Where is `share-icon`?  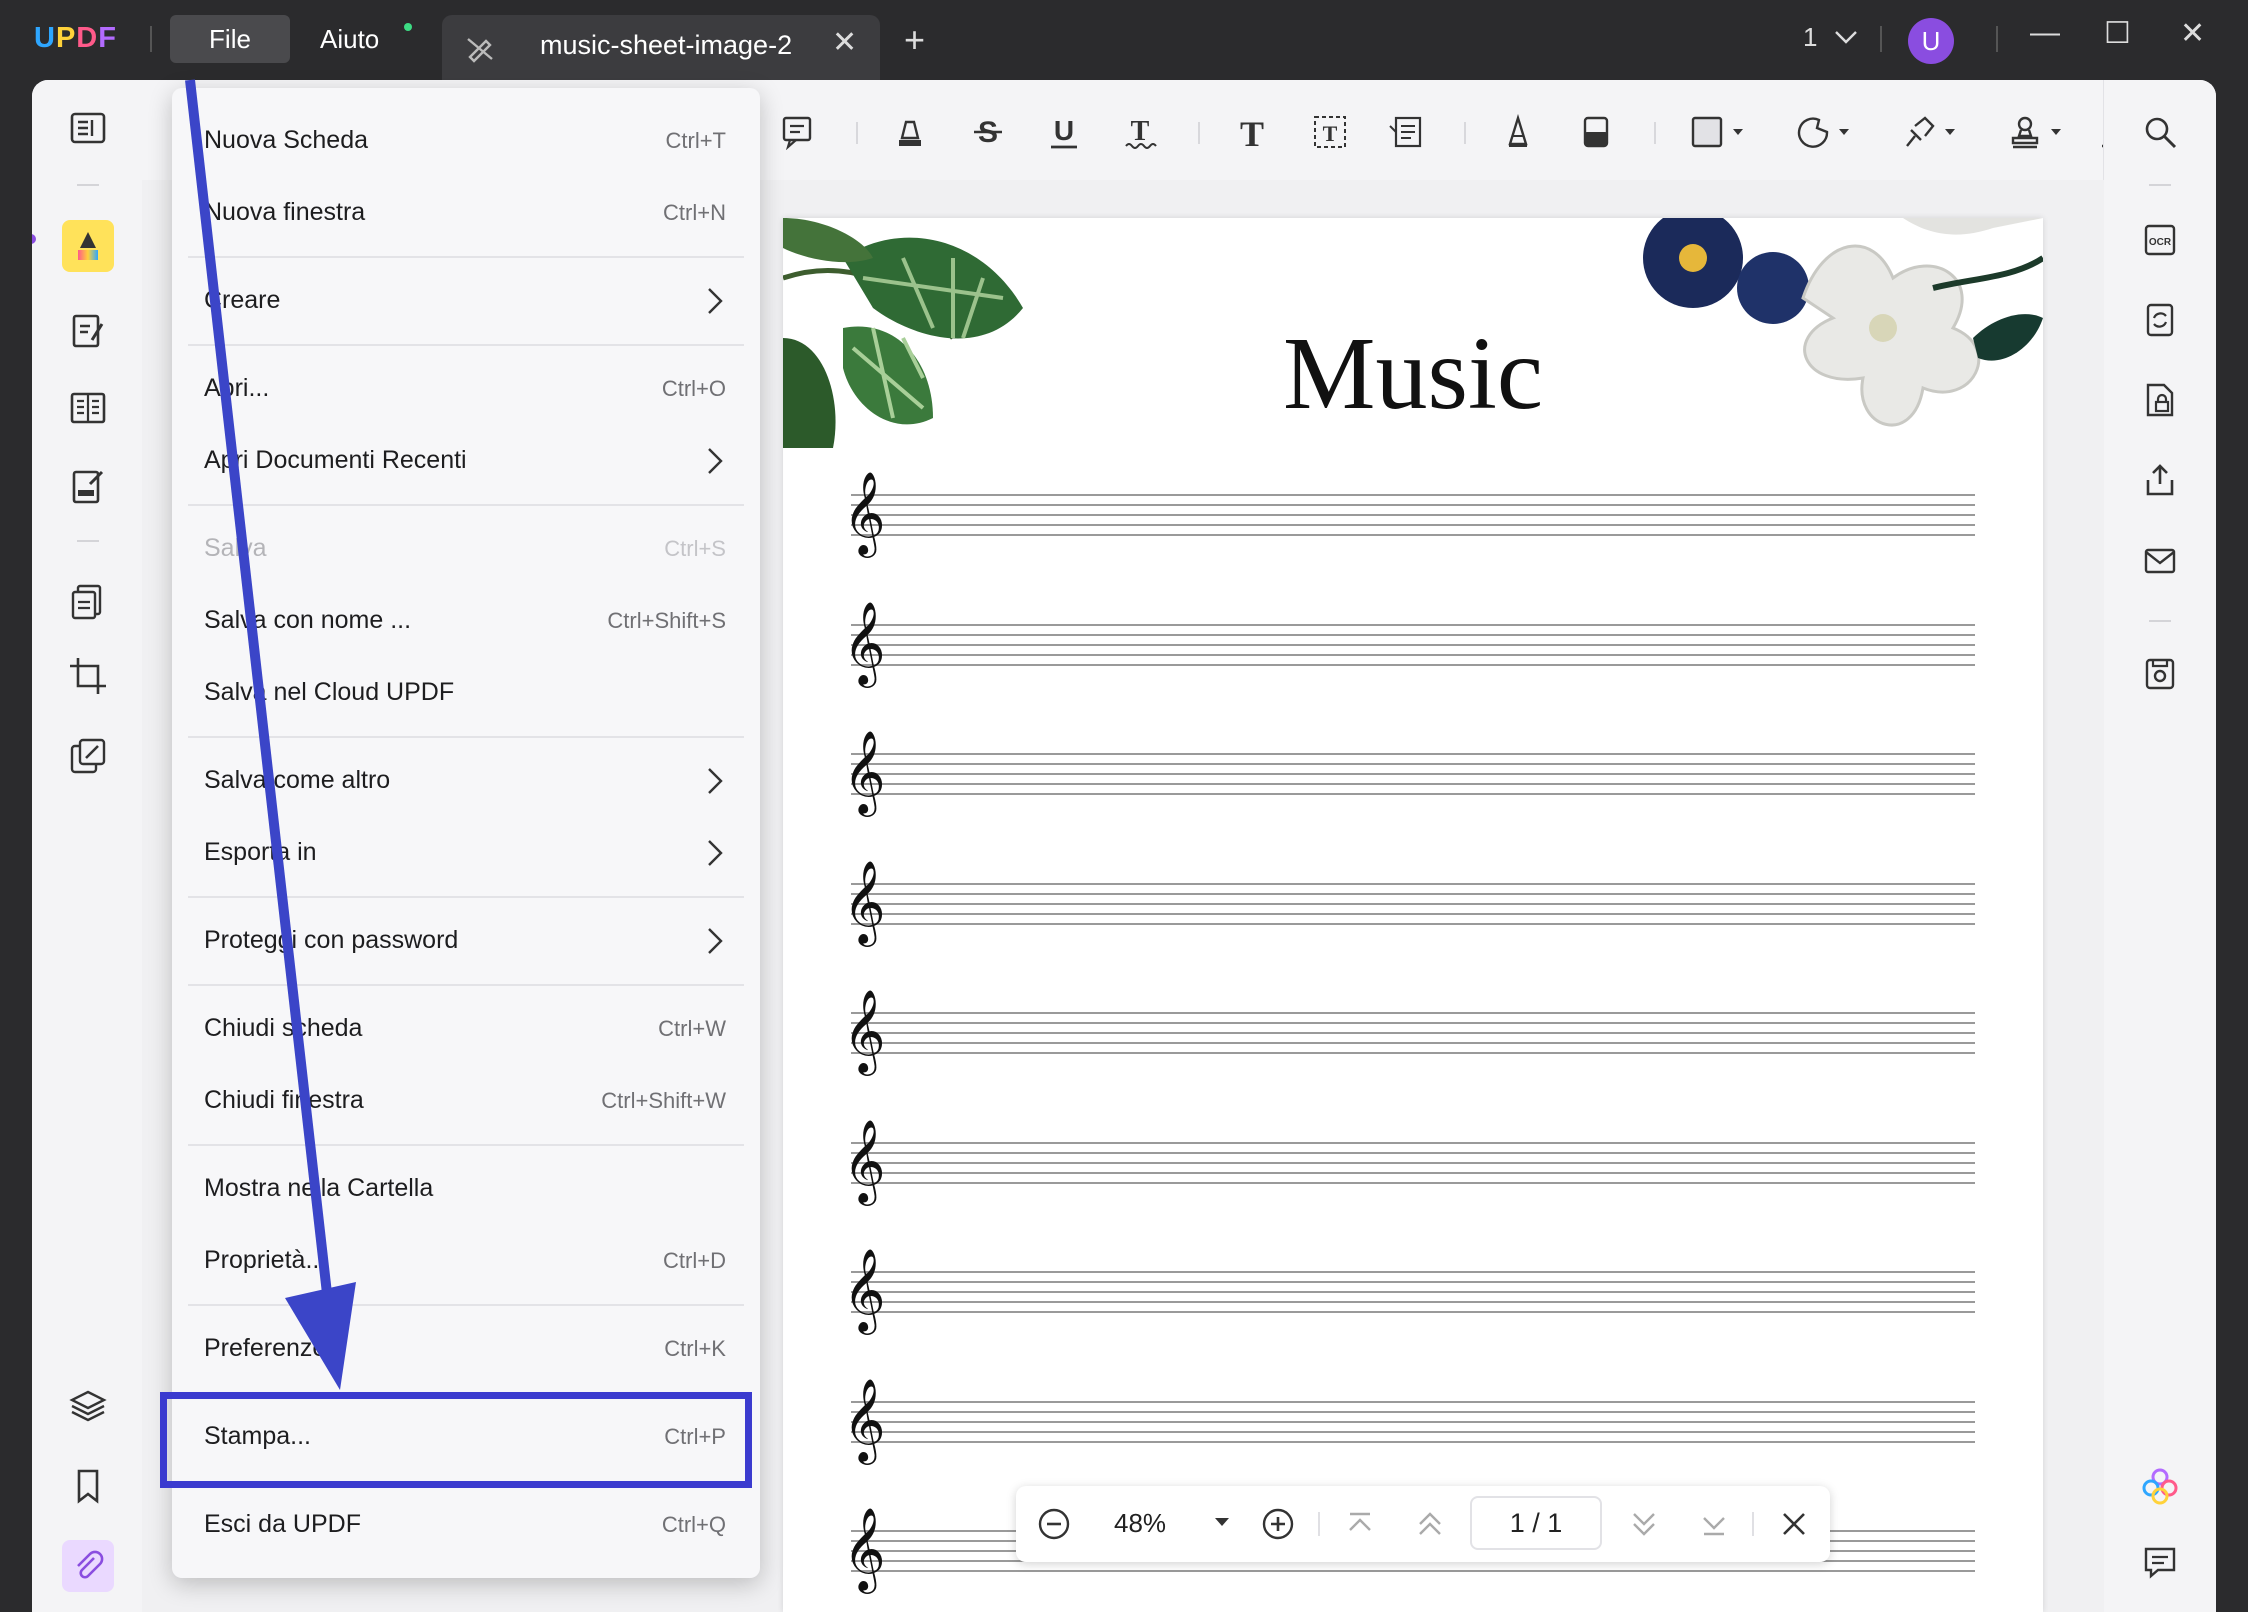 share-icon is located at coordinates (2160, 480).